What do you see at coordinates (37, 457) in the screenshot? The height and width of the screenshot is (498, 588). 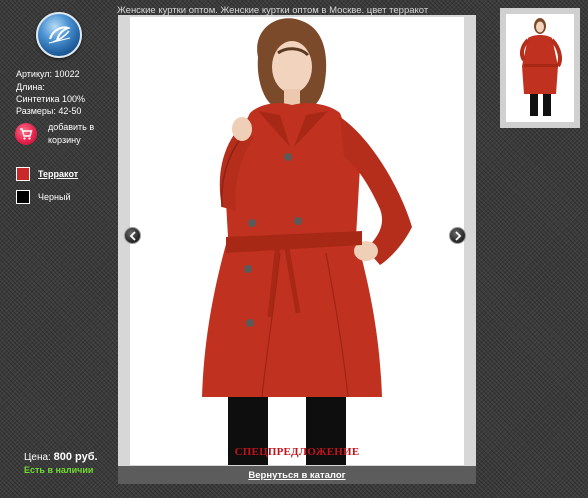 I see `price-label: Цена:` at bounding box center [37, 457].